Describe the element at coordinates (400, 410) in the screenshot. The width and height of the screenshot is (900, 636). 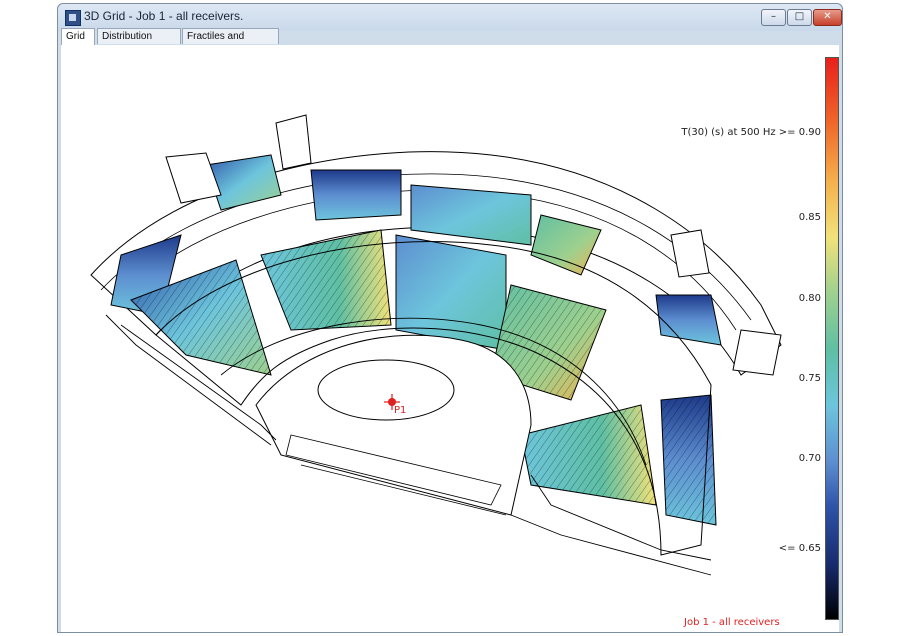
I see `source-label: P1` at that location.